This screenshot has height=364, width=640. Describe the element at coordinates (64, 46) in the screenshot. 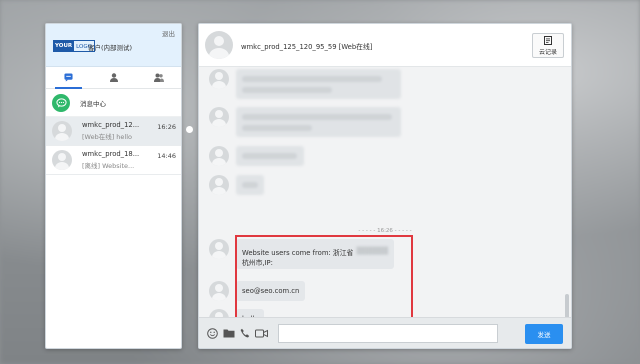

I see `logo-your: YOUR` at that location.